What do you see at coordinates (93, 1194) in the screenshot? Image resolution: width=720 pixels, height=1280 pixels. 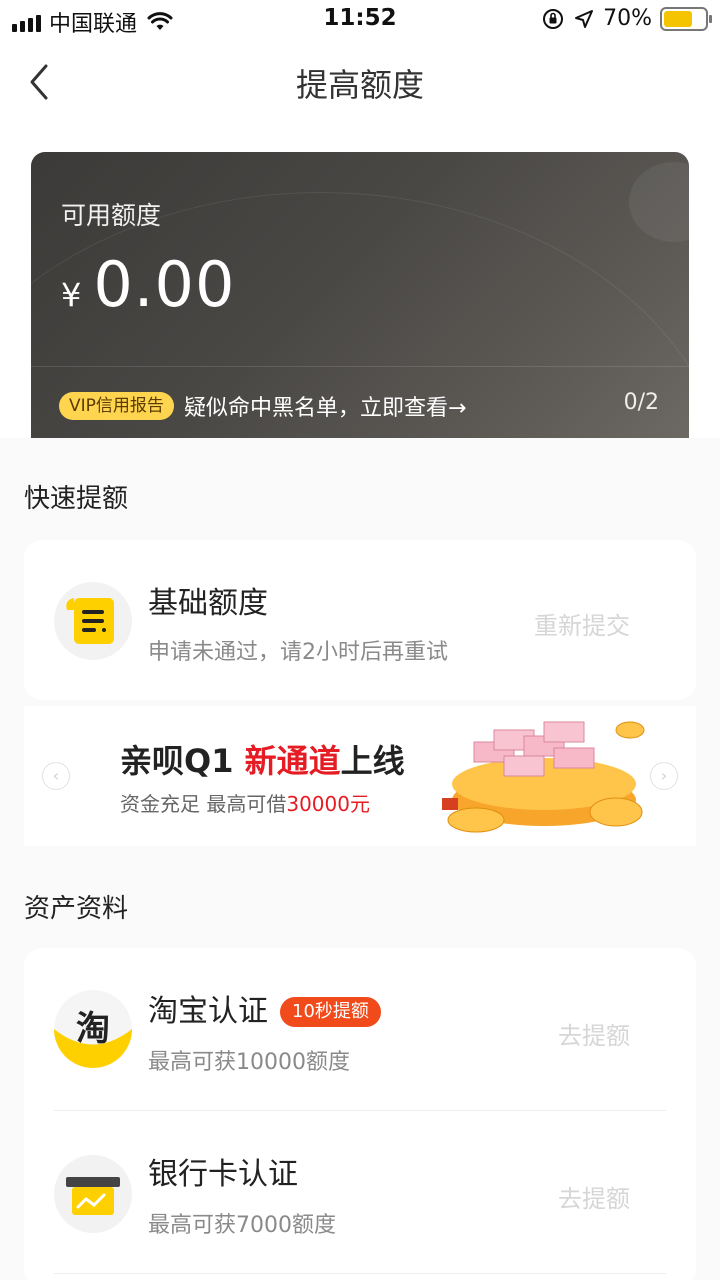 I see `bank-card-icon` at bounding box center [93, 1194].